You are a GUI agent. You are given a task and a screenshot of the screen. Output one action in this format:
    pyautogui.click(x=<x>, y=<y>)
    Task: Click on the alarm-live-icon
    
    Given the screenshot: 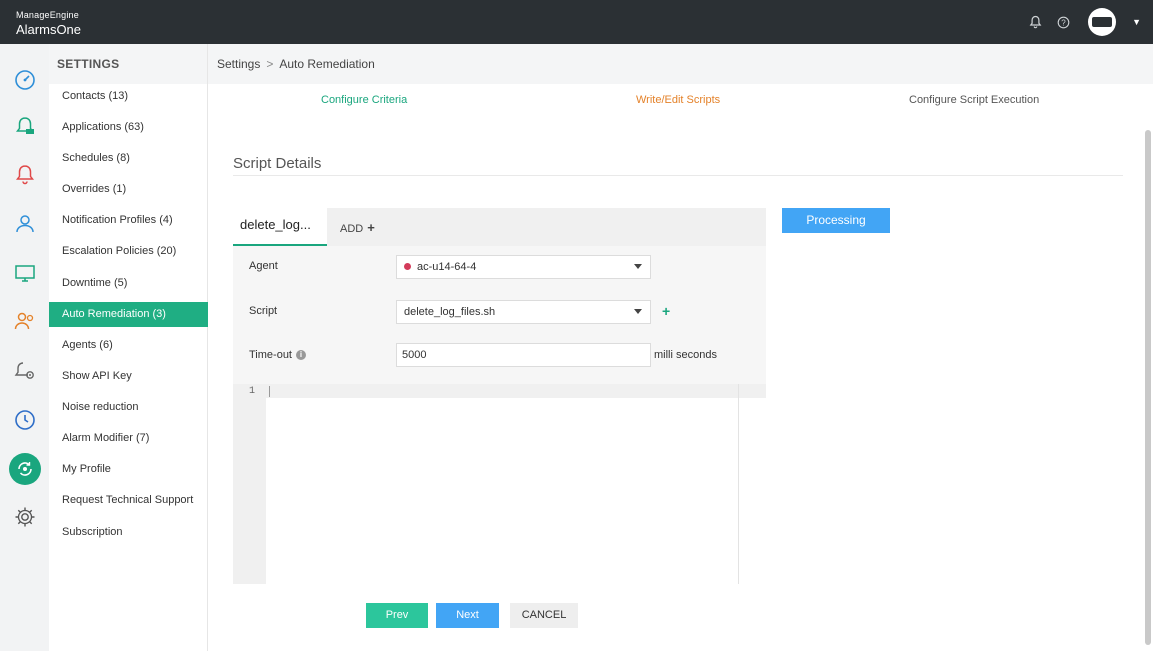 What is the action you would take?
    pyautogui.click(x=25, y=127)
    